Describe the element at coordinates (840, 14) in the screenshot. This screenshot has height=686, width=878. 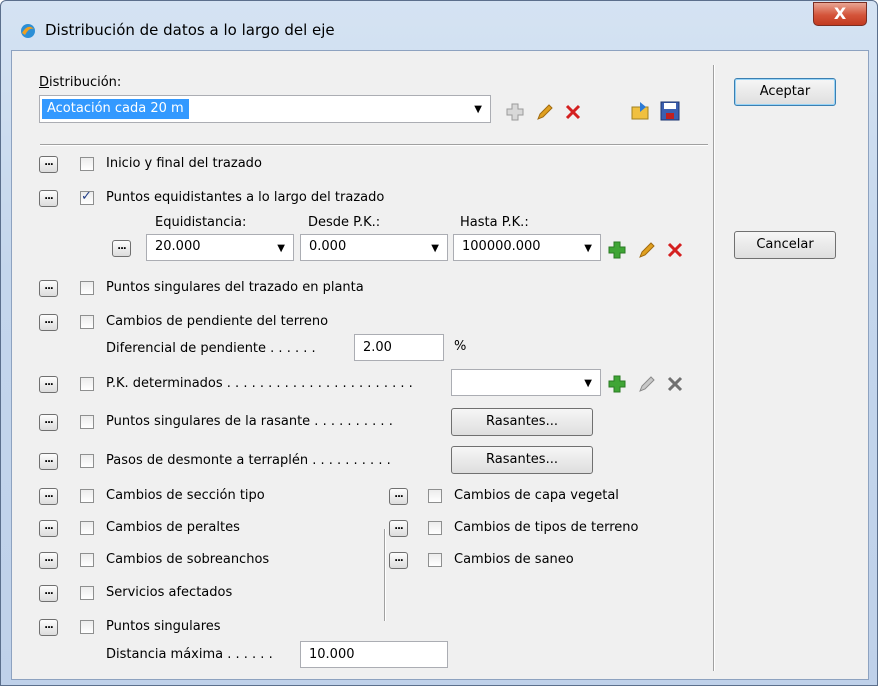
I see `close-button: X` at that location.